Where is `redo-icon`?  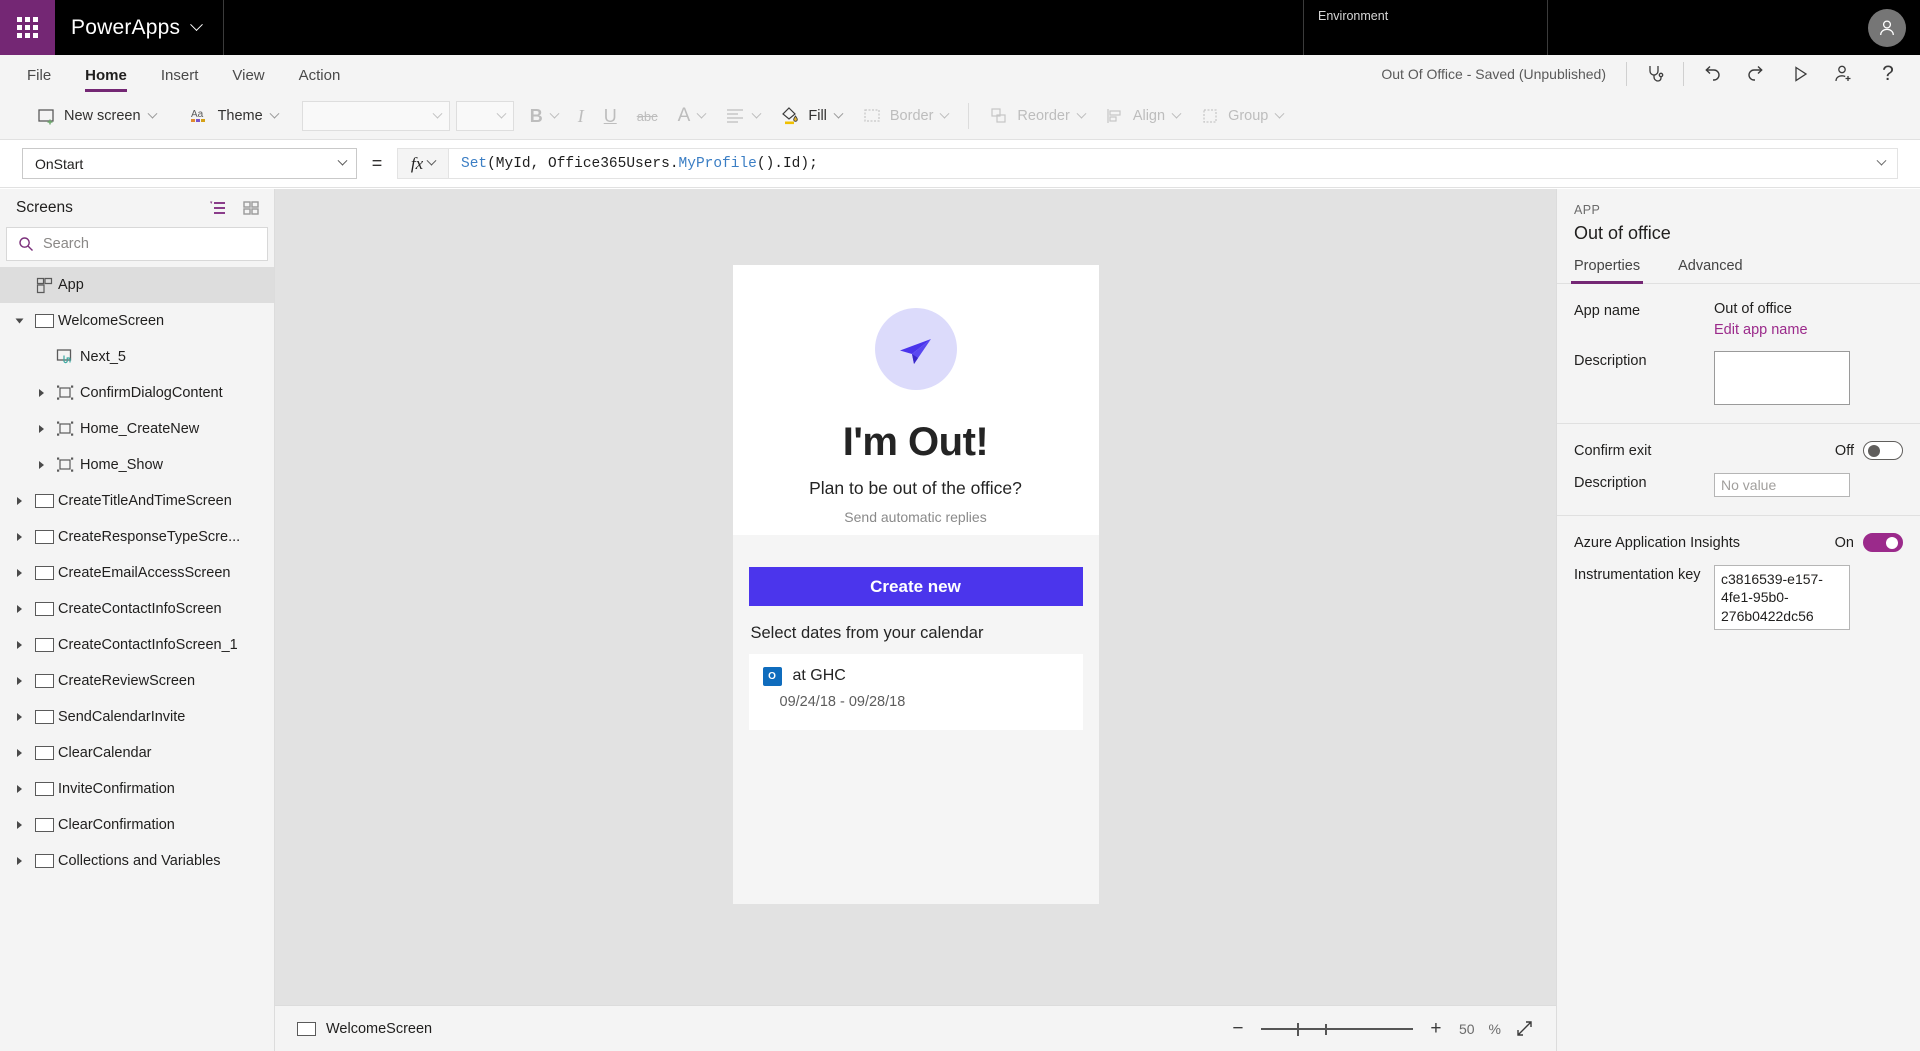
redo-icon is located at coordinates (1756, 74).